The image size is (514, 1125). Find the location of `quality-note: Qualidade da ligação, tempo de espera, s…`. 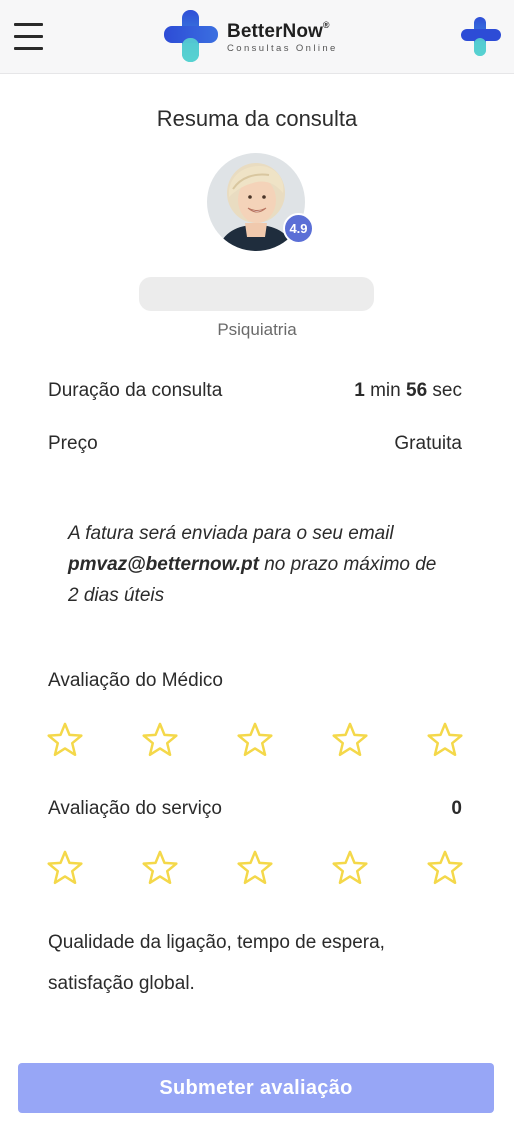

quality-note: Qualidade da ligação, tempo de espera, s… is located at coordinates (216, 963).